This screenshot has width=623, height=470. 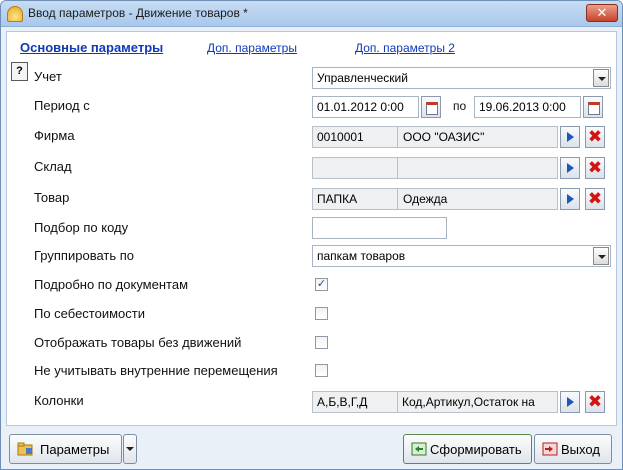 I want to click on exit-button: Выход, so click(x=573, y=449).